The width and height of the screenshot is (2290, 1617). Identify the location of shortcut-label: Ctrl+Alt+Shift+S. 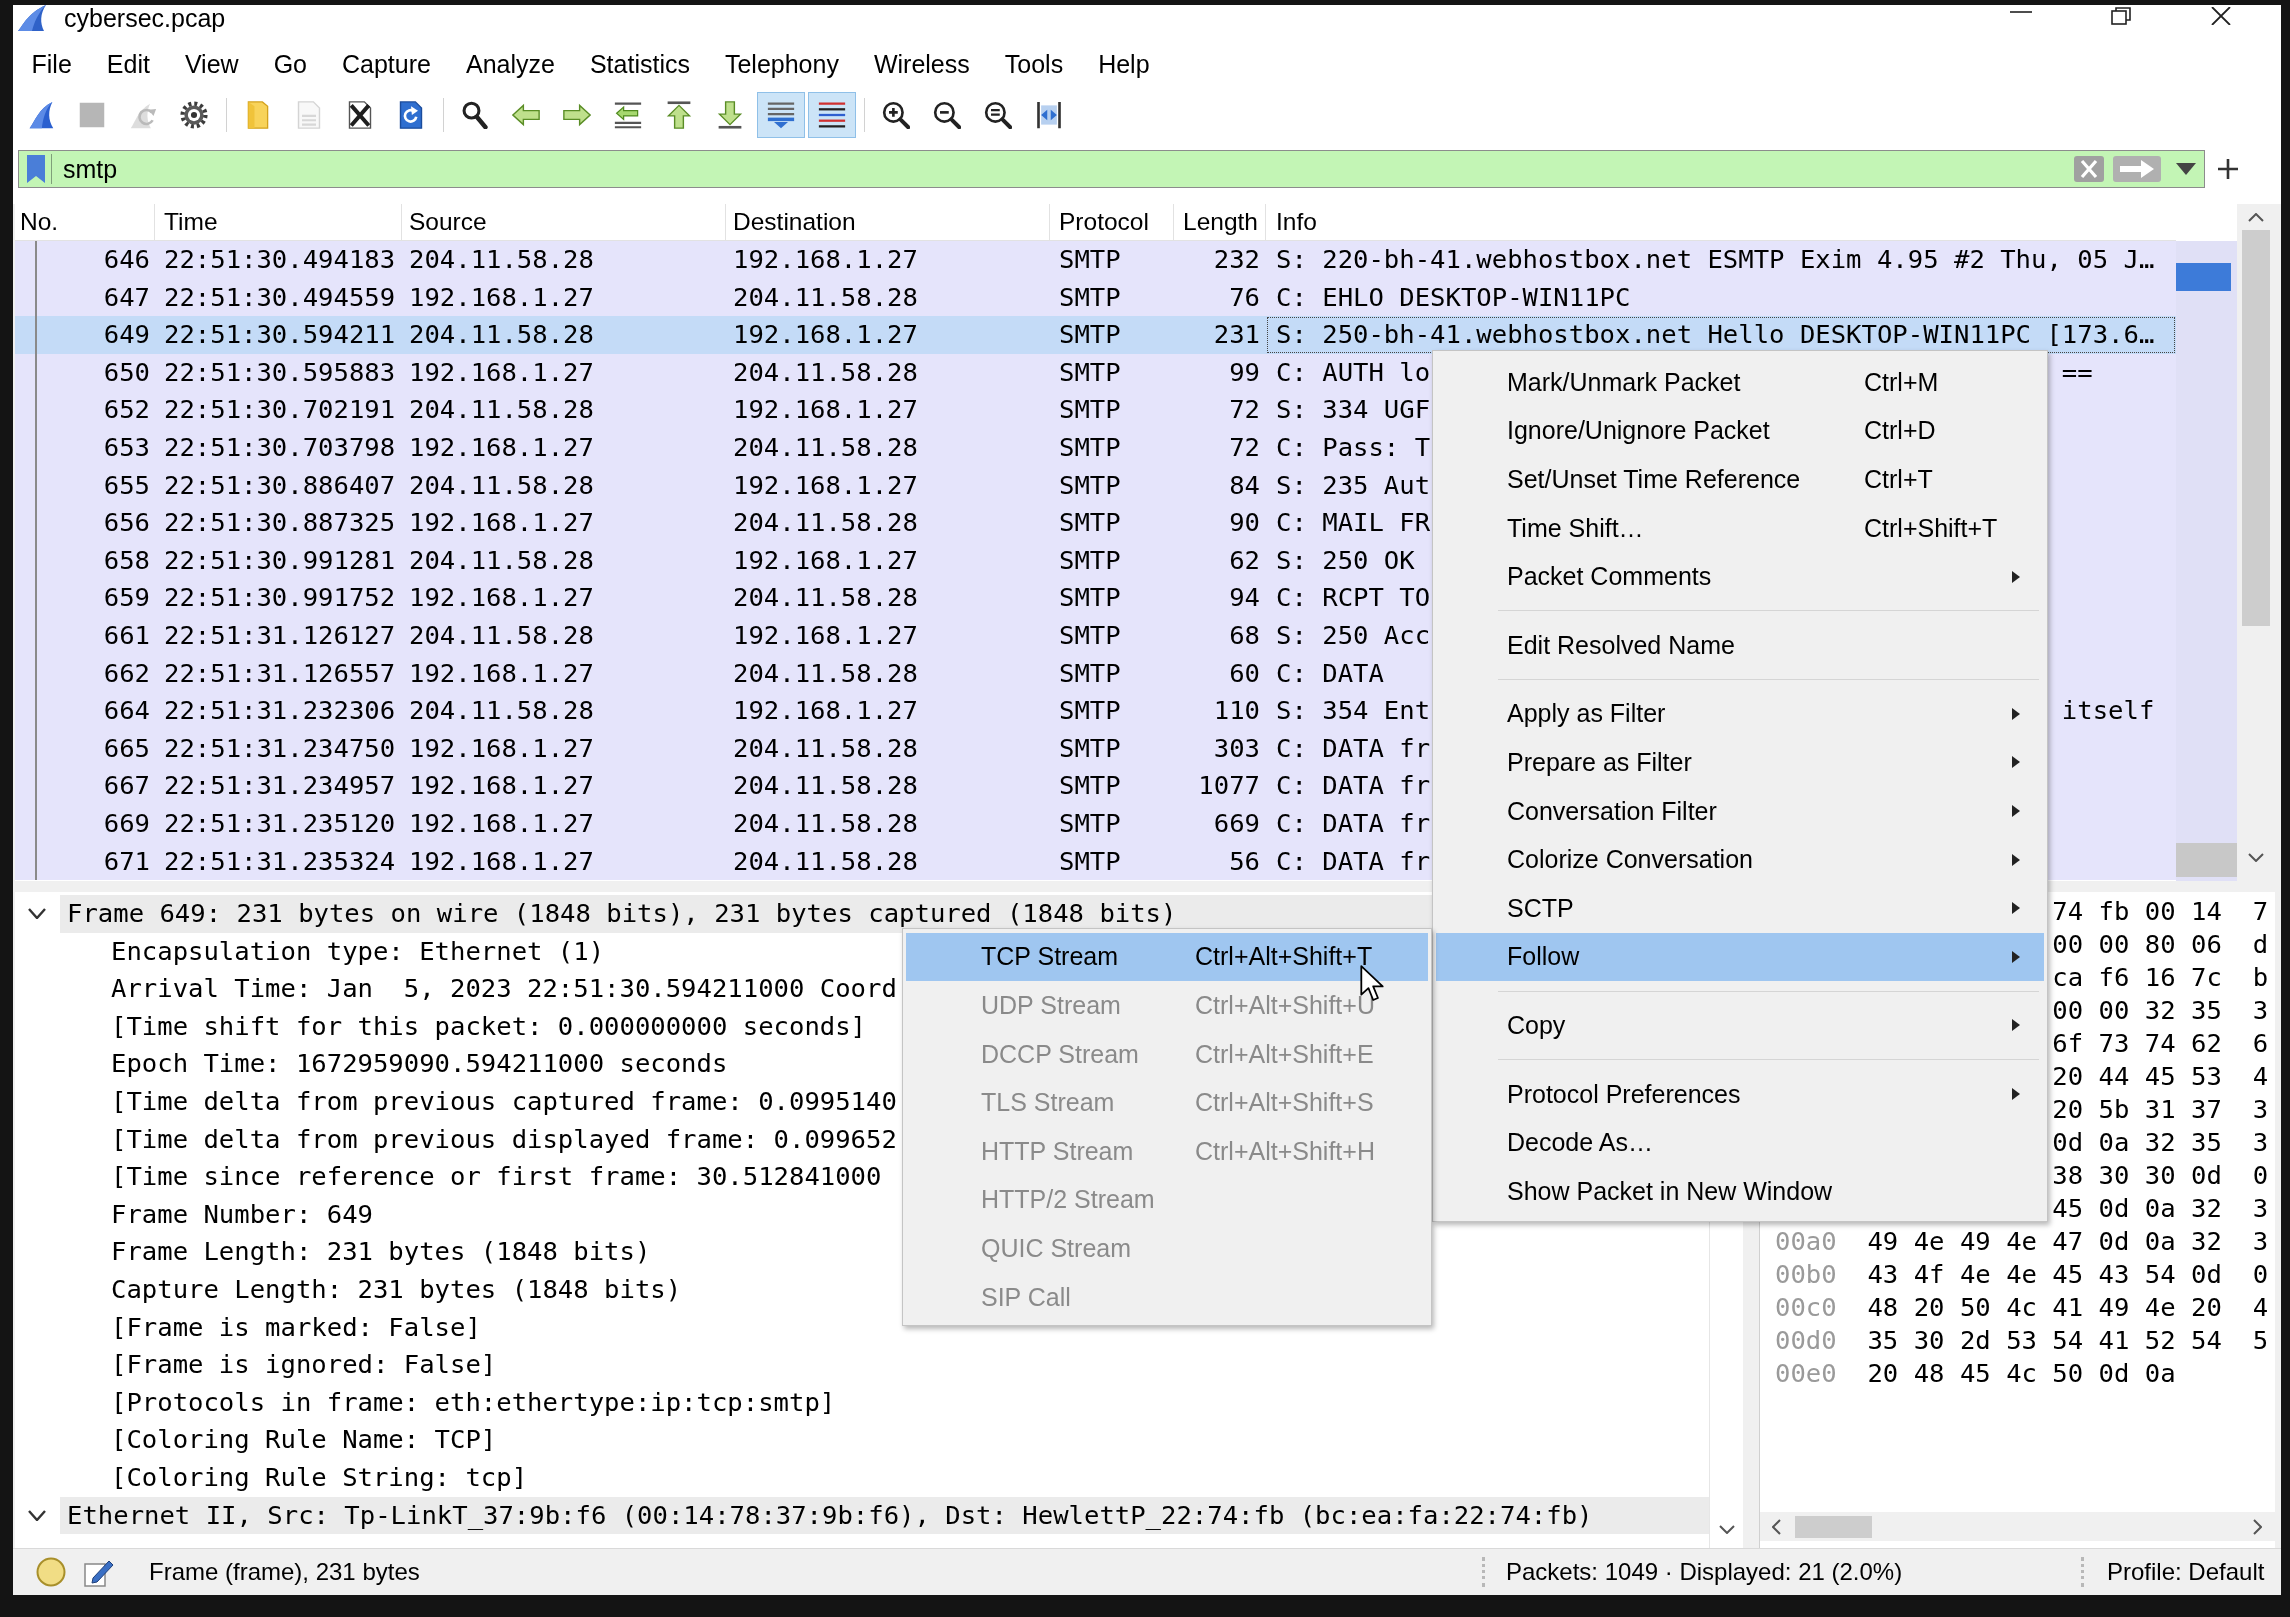
(1285, 1103).